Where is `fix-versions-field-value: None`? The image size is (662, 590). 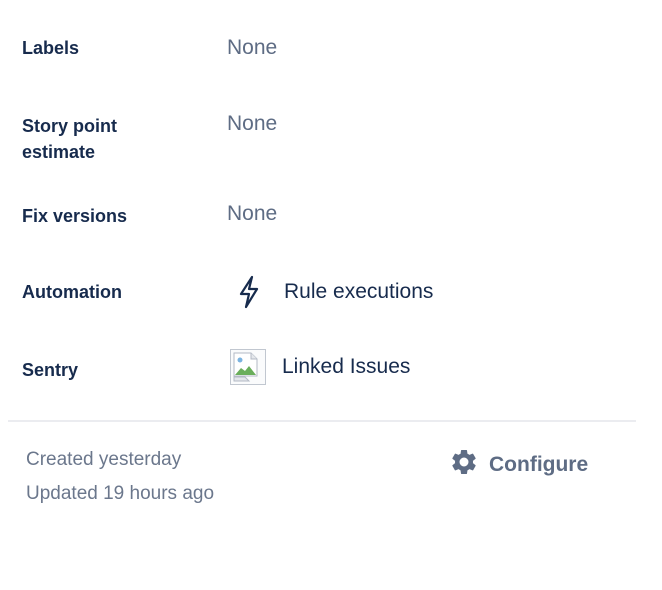 fix-versions-field-value: None is located at coordinates (252, 214).